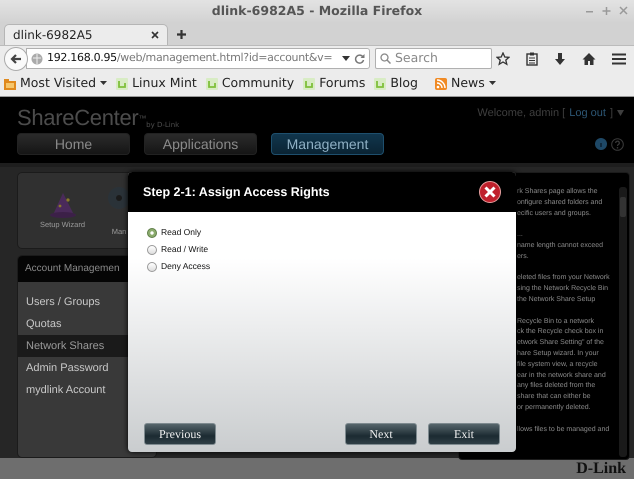 This screenshot has height=479, width=634. Describe the element at coordinates (589, 59) in the screenshot. I see `home-icon` at that location.